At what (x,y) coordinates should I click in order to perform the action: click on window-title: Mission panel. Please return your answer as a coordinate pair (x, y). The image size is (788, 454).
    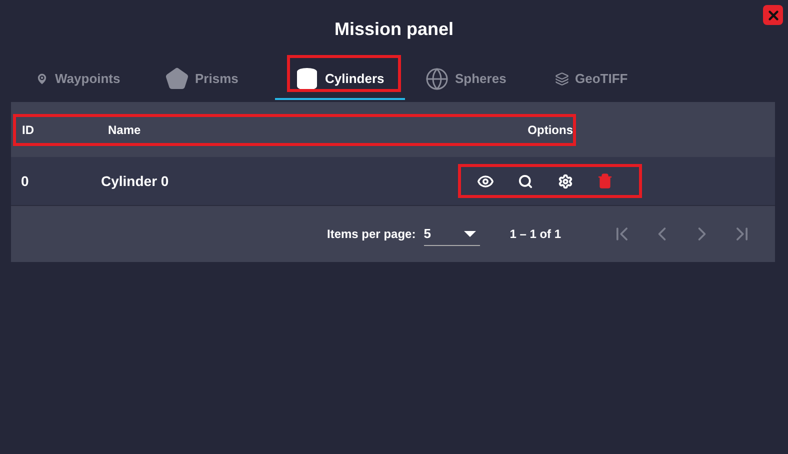
    Looking at the image, I should click on (394, 30).